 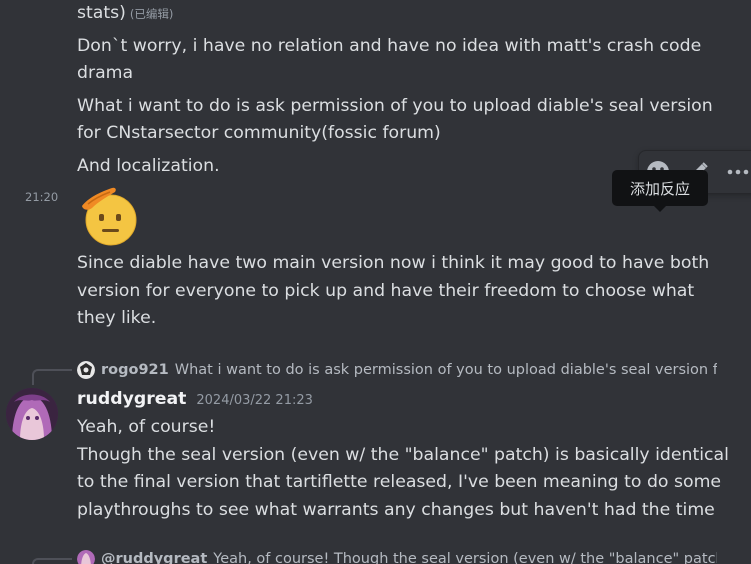 I want to click on more-icon, so click(x=738, y=172).